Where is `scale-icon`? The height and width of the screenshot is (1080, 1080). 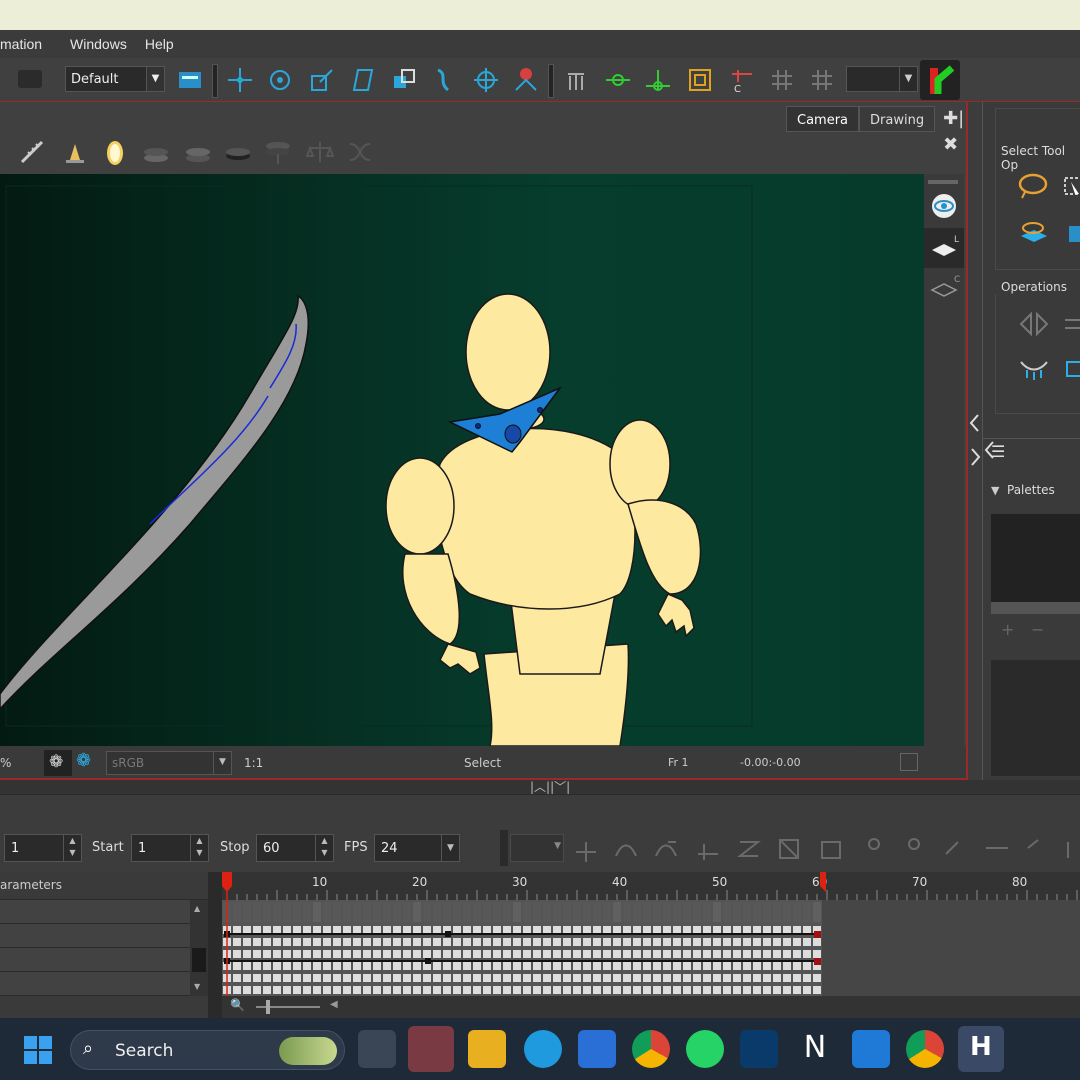 scale-icon is located at coordinates (322, 80).